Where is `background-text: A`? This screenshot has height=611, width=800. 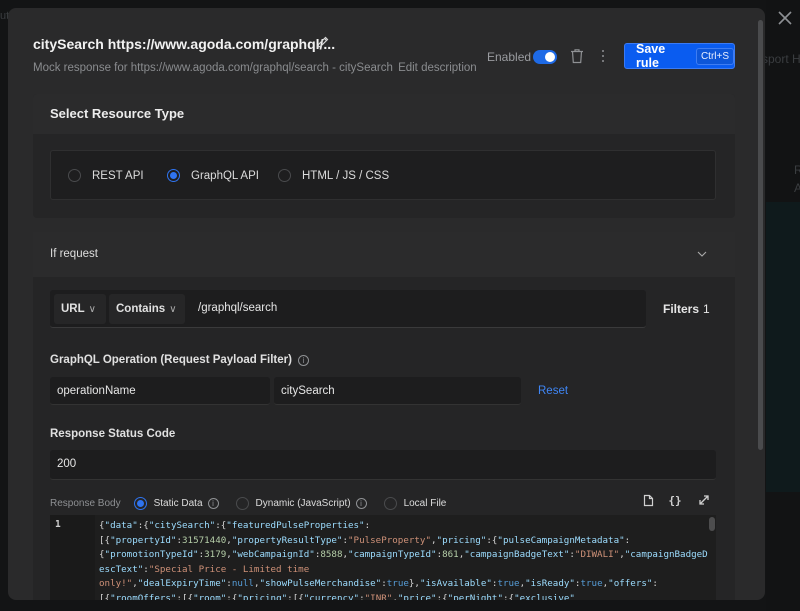
background-text: A is located at coordinates (797, 188).